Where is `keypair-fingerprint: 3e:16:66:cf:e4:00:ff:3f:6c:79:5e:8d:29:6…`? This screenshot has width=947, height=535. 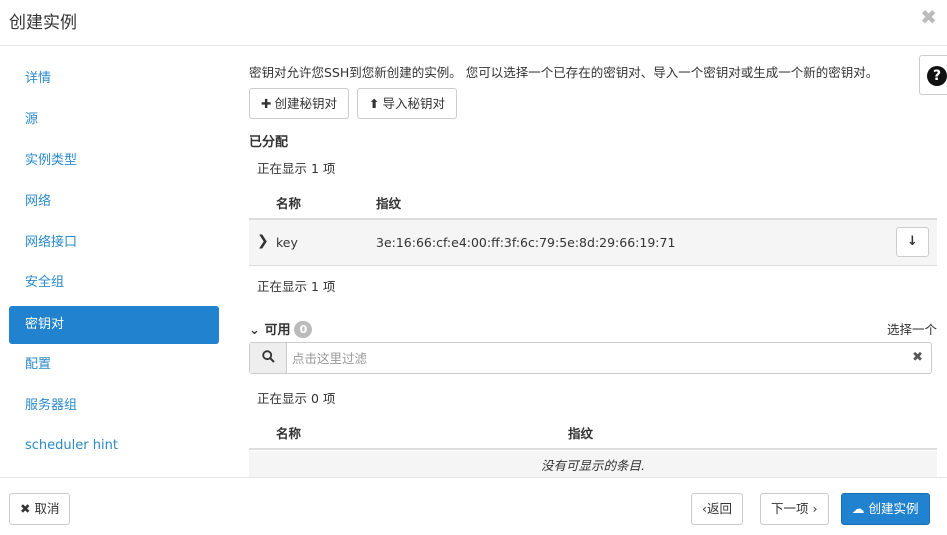 keypair-fingerprint: 3e:16:66:cf:e4:00:ff:3f:6c:79:5e:8d:29:6… is located at coordinates (526, 242).